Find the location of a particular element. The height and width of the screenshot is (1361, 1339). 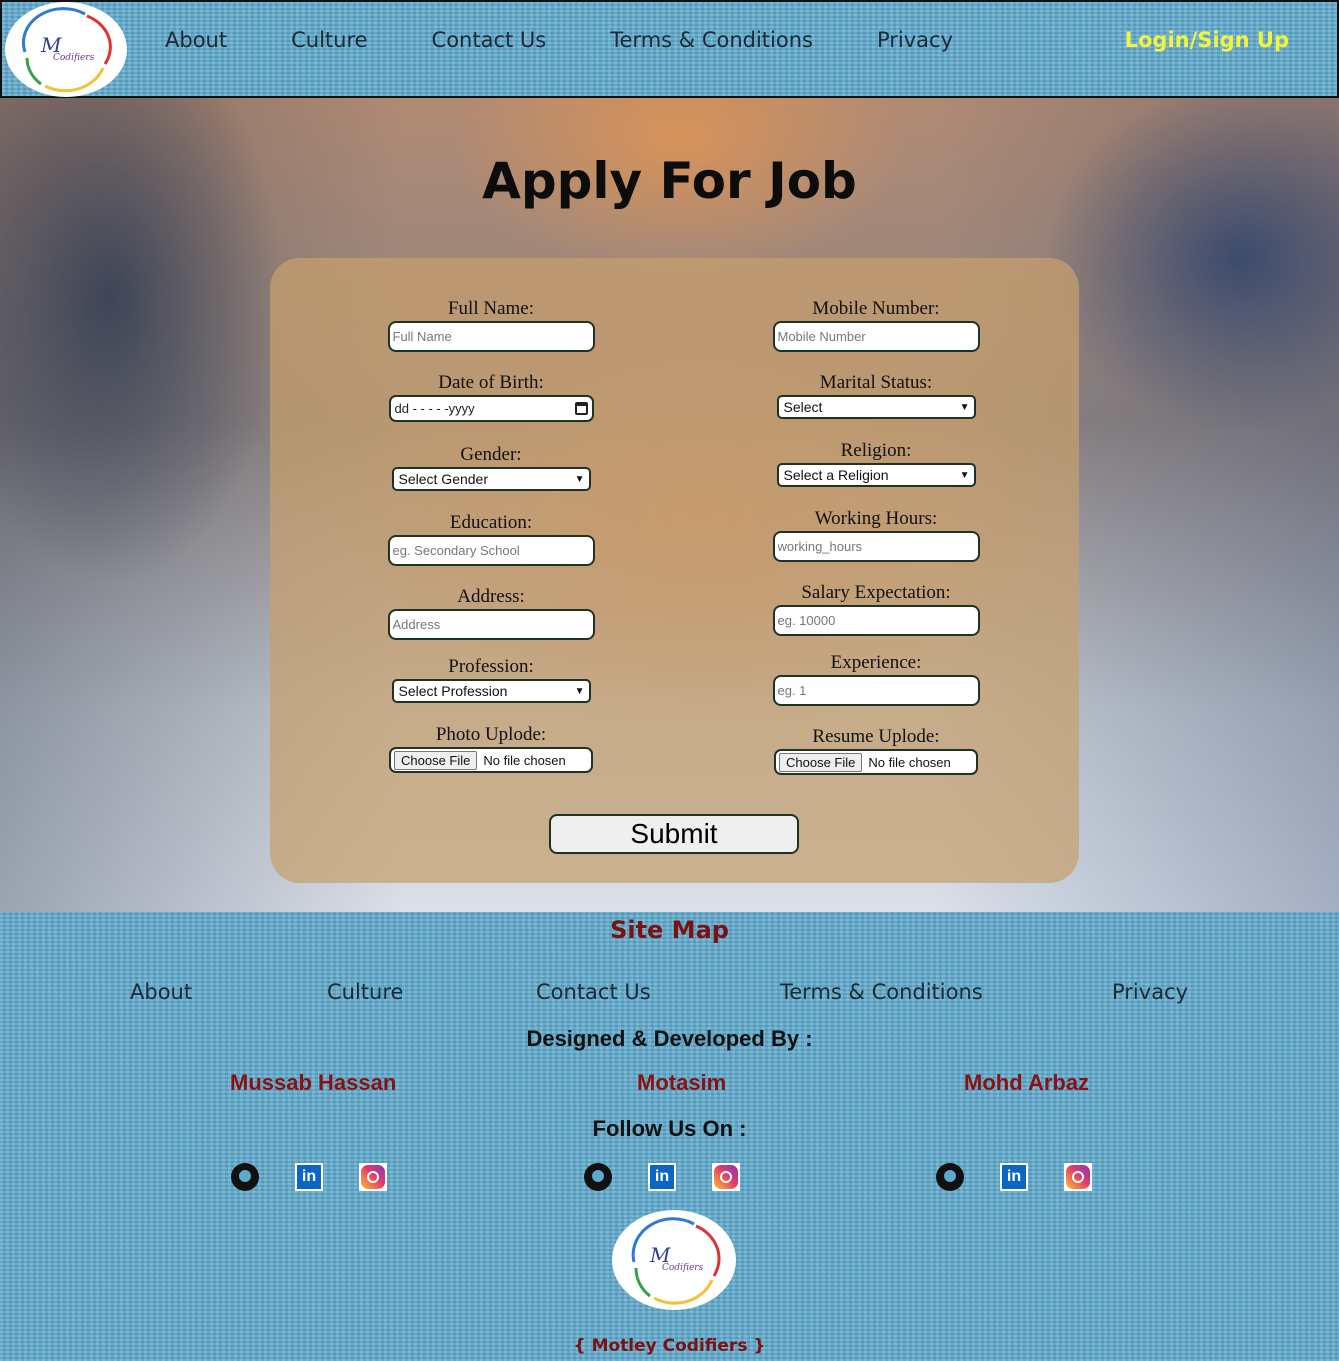

working-hours-input is located at coordinates (876, 546).